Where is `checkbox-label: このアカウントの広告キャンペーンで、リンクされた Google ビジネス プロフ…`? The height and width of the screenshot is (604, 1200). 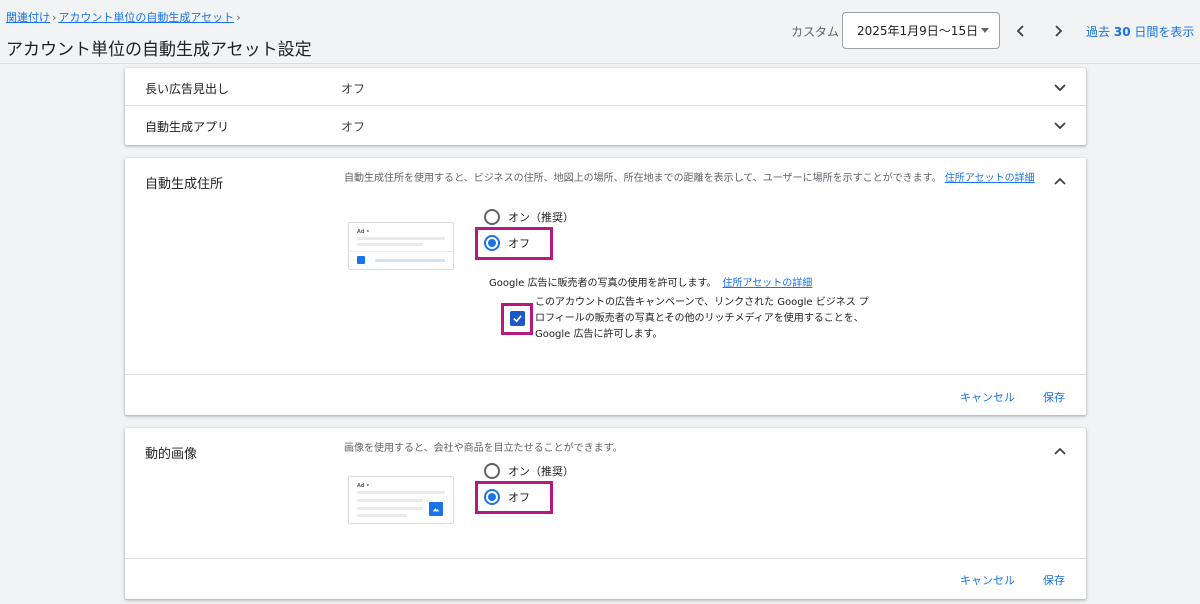 checkbox-label: このアカウントの広告キャンペーンで、リンクされた Google ビジネス プロフ… is located at coordinates (702, 318).